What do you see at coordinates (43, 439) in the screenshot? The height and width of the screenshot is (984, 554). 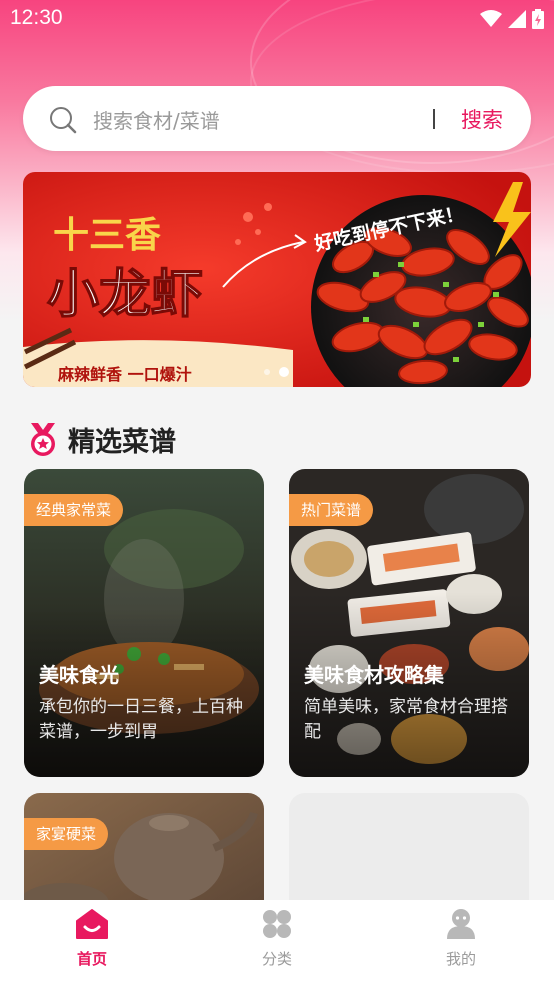 I see `medal-icon` at bounding box center [43, 439].